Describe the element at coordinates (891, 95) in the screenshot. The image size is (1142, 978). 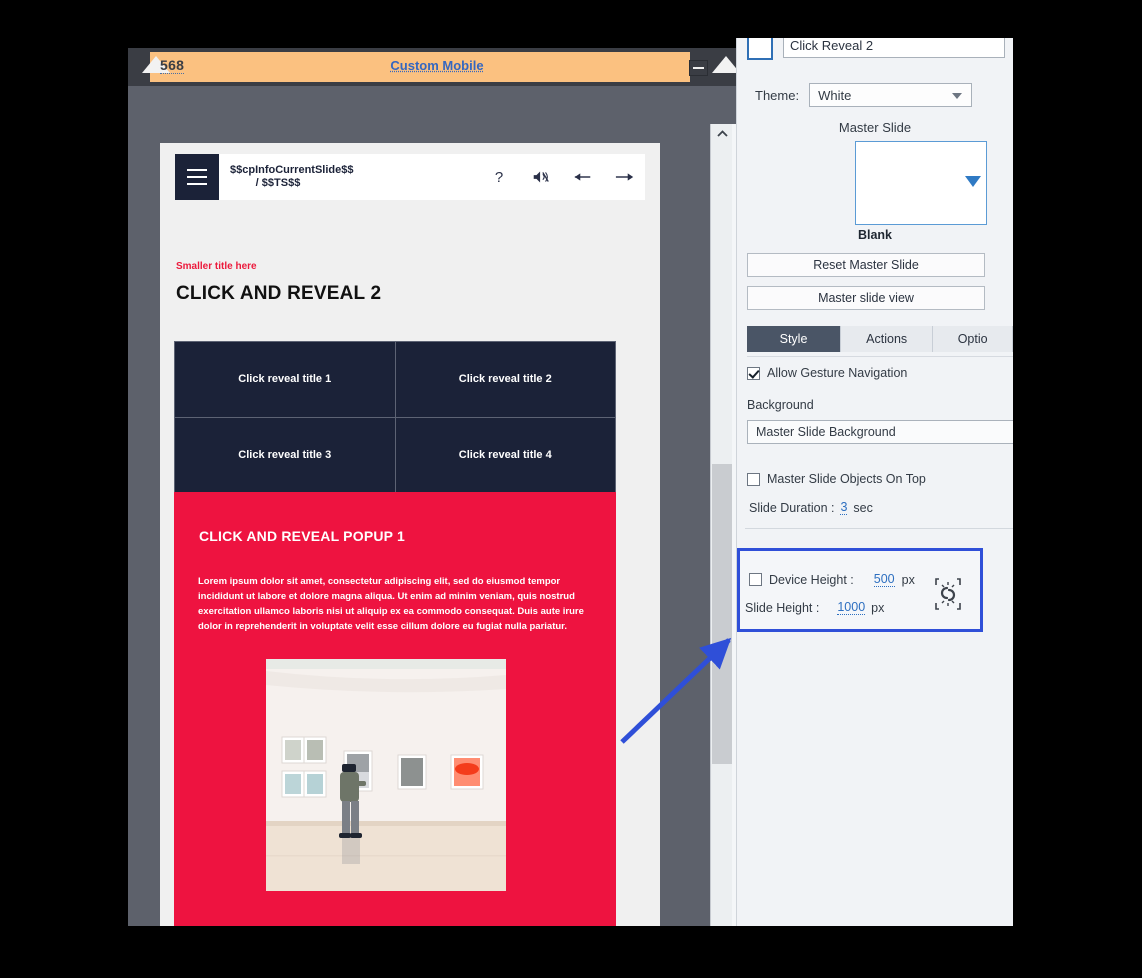
I see `theme-select: White` at that location.